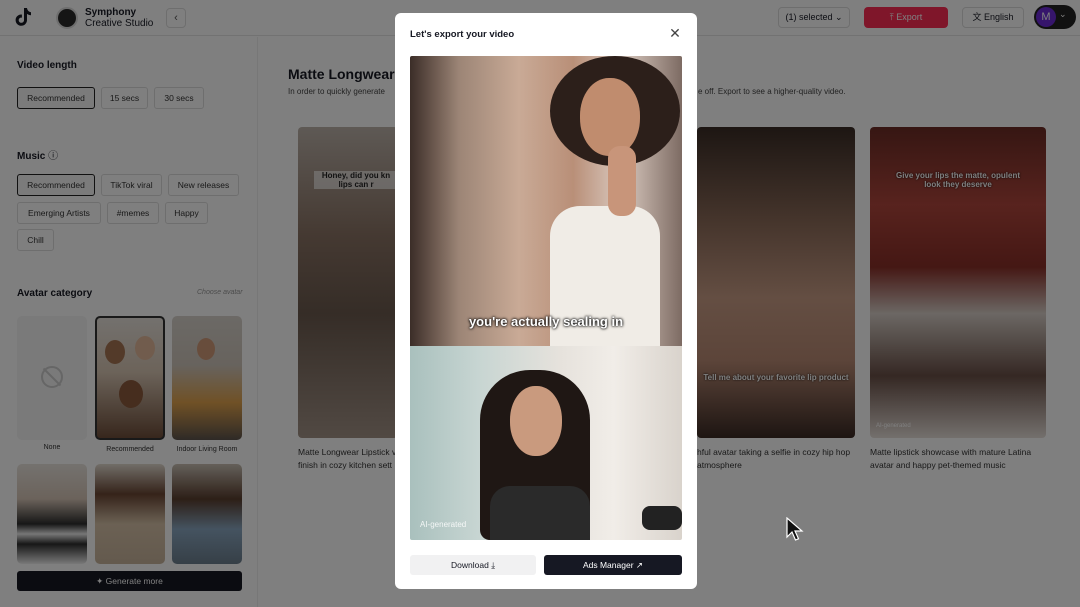  What do you see at coordinates (675, 33) in the screenshot?
I see `close-icon: ✕` at bounding box center [675, 33].